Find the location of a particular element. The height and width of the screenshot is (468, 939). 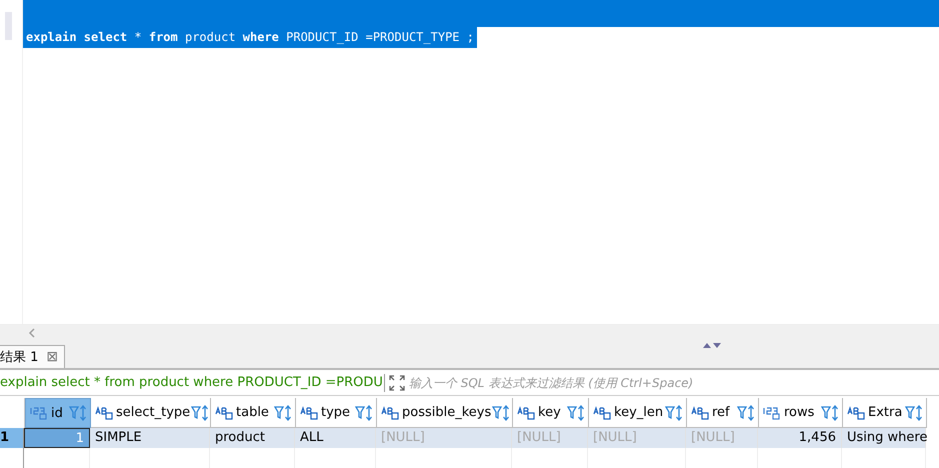

column-header: id is located at coordinates (58, 413).